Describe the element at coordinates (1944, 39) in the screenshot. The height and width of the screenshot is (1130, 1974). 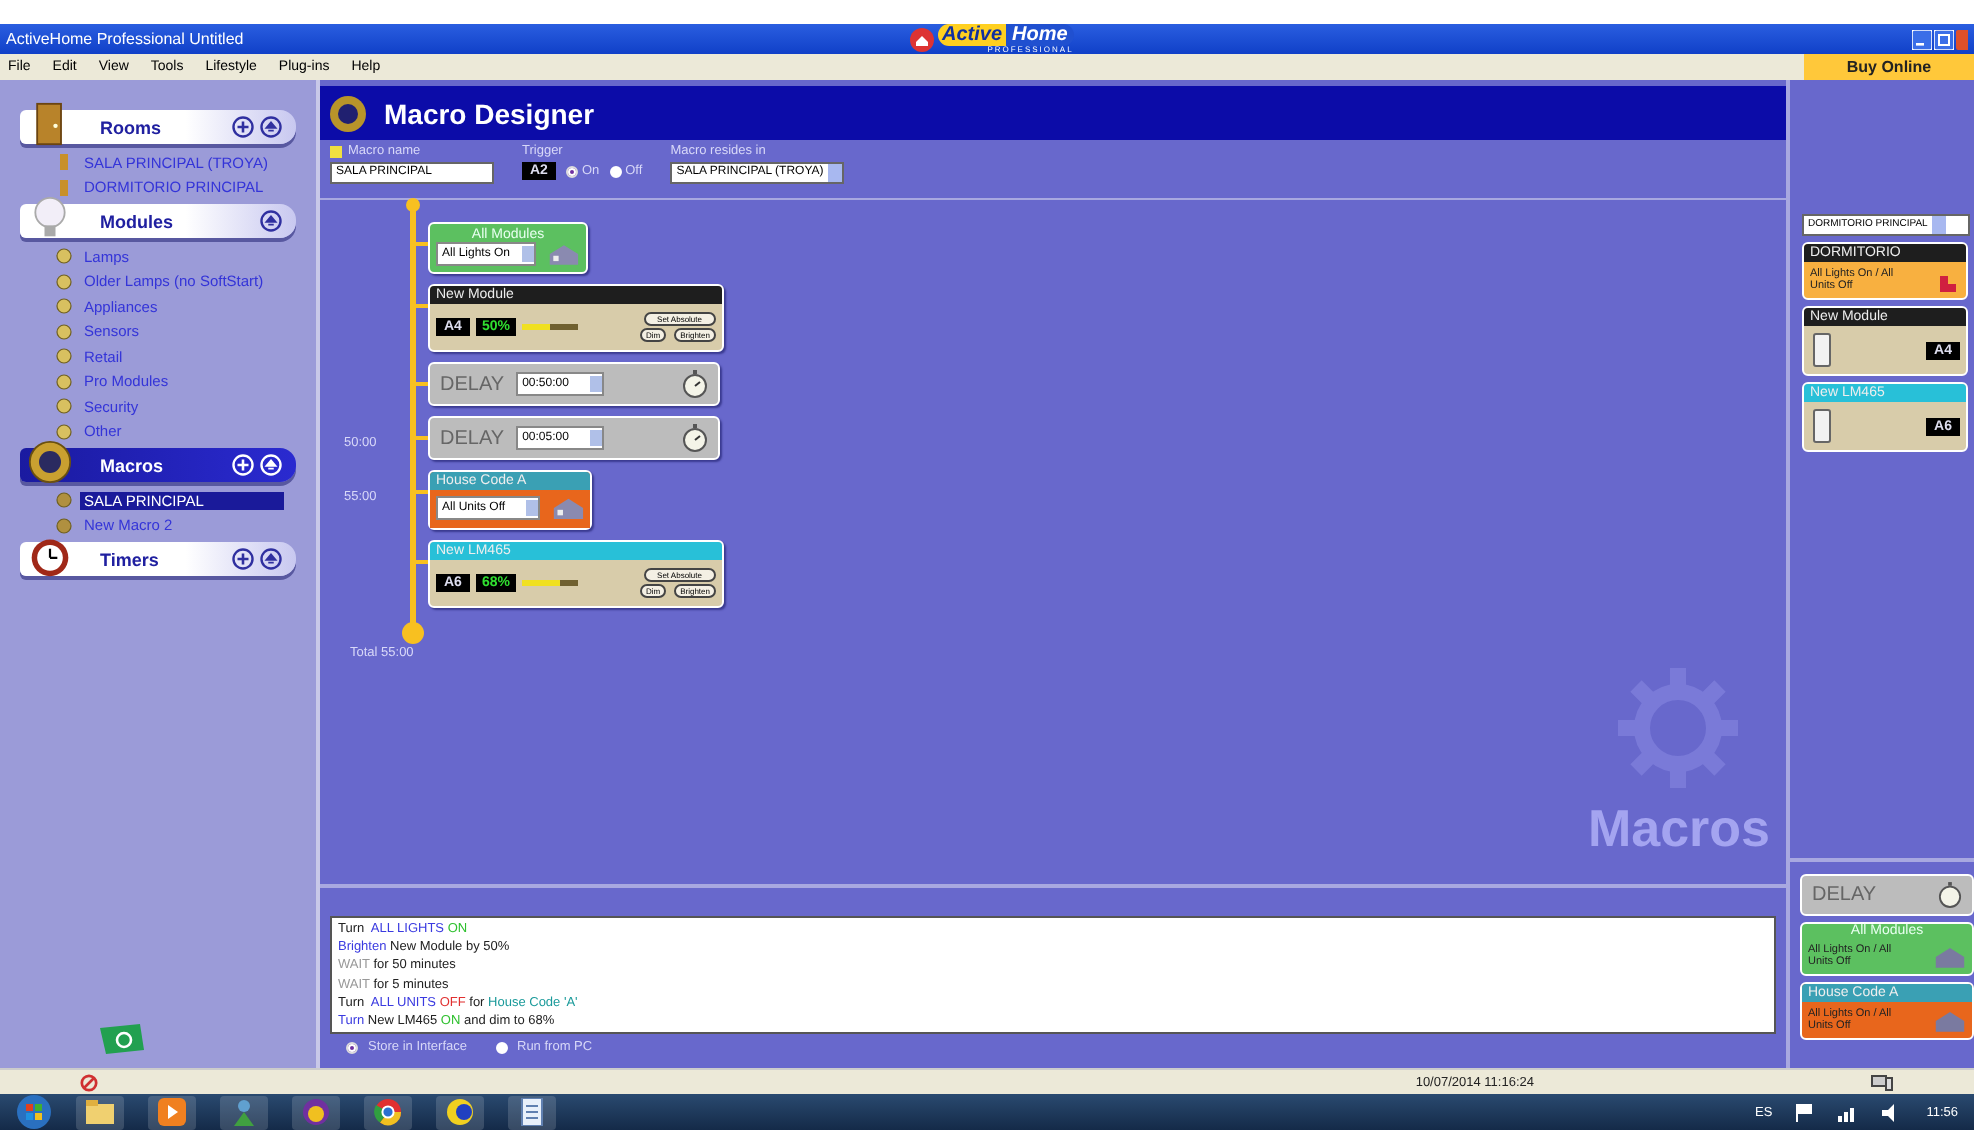
I see `maximize-icon` at that location.